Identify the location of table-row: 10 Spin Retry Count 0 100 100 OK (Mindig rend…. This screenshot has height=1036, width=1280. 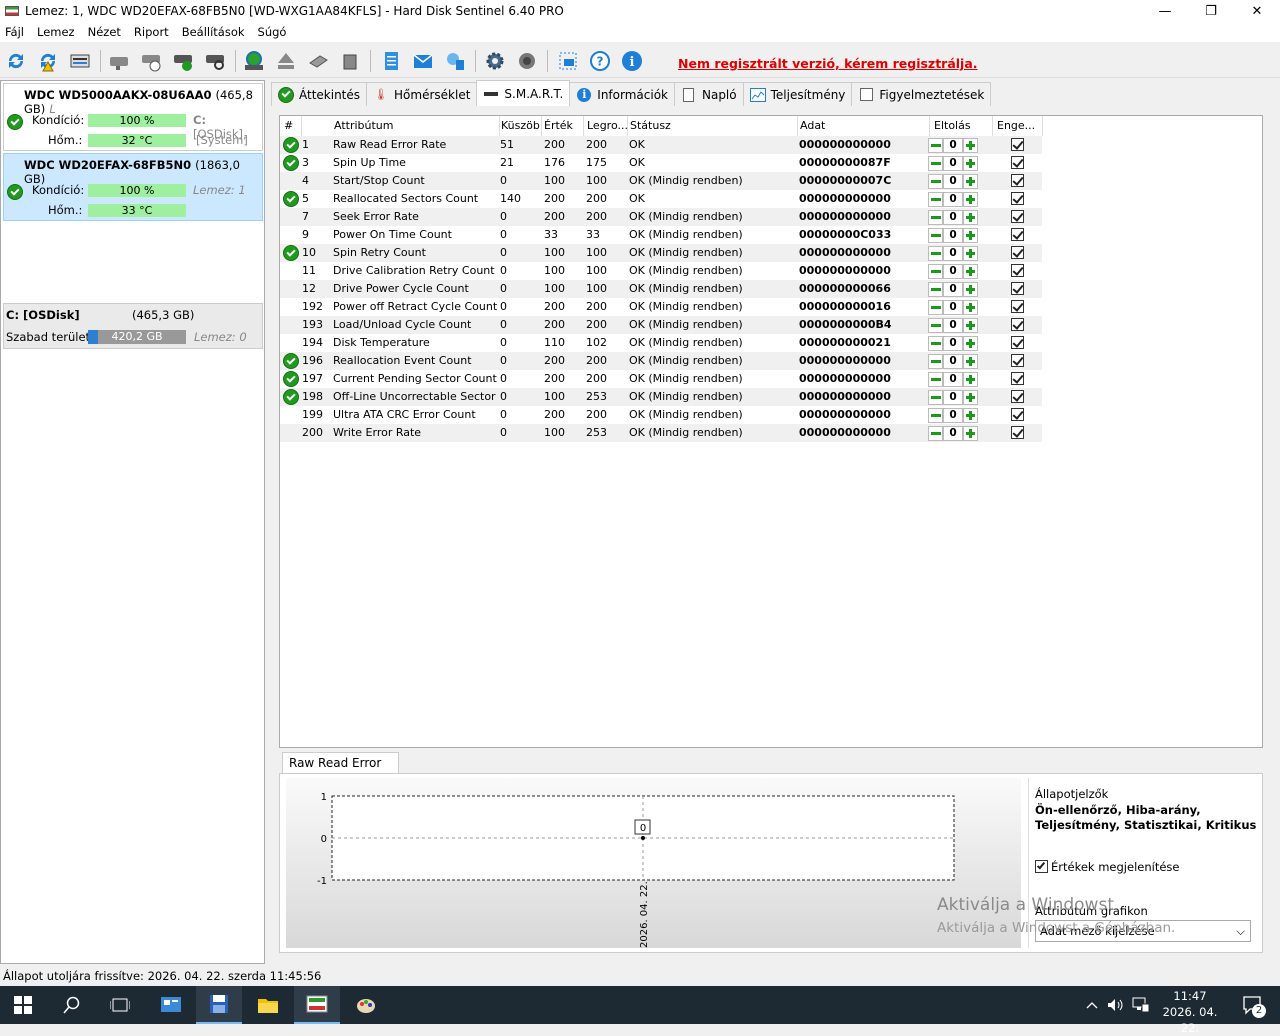
(661, 253).